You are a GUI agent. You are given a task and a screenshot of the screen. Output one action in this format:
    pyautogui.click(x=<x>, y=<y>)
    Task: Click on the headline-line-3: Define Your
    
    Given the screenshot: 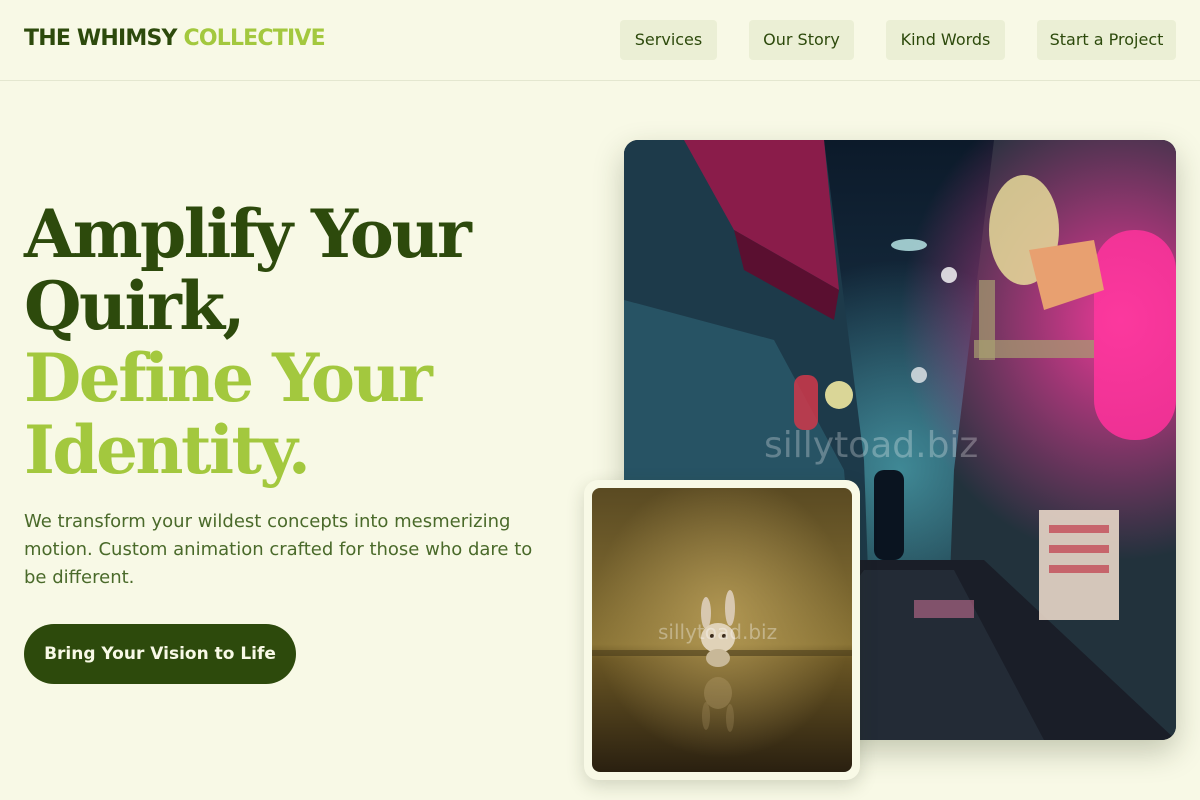 What is the action you would take?
    pyautogui.click(x=228, y=378)
    